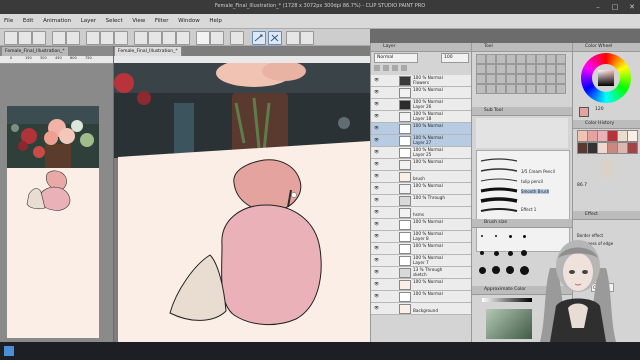 This screenshot has width=640, height=360. What do you see at coordinates (421, 117) in the screenshot?
I see `layer-row: 👁 100 % Normal Layer 18` at bounding box center [421, 117].